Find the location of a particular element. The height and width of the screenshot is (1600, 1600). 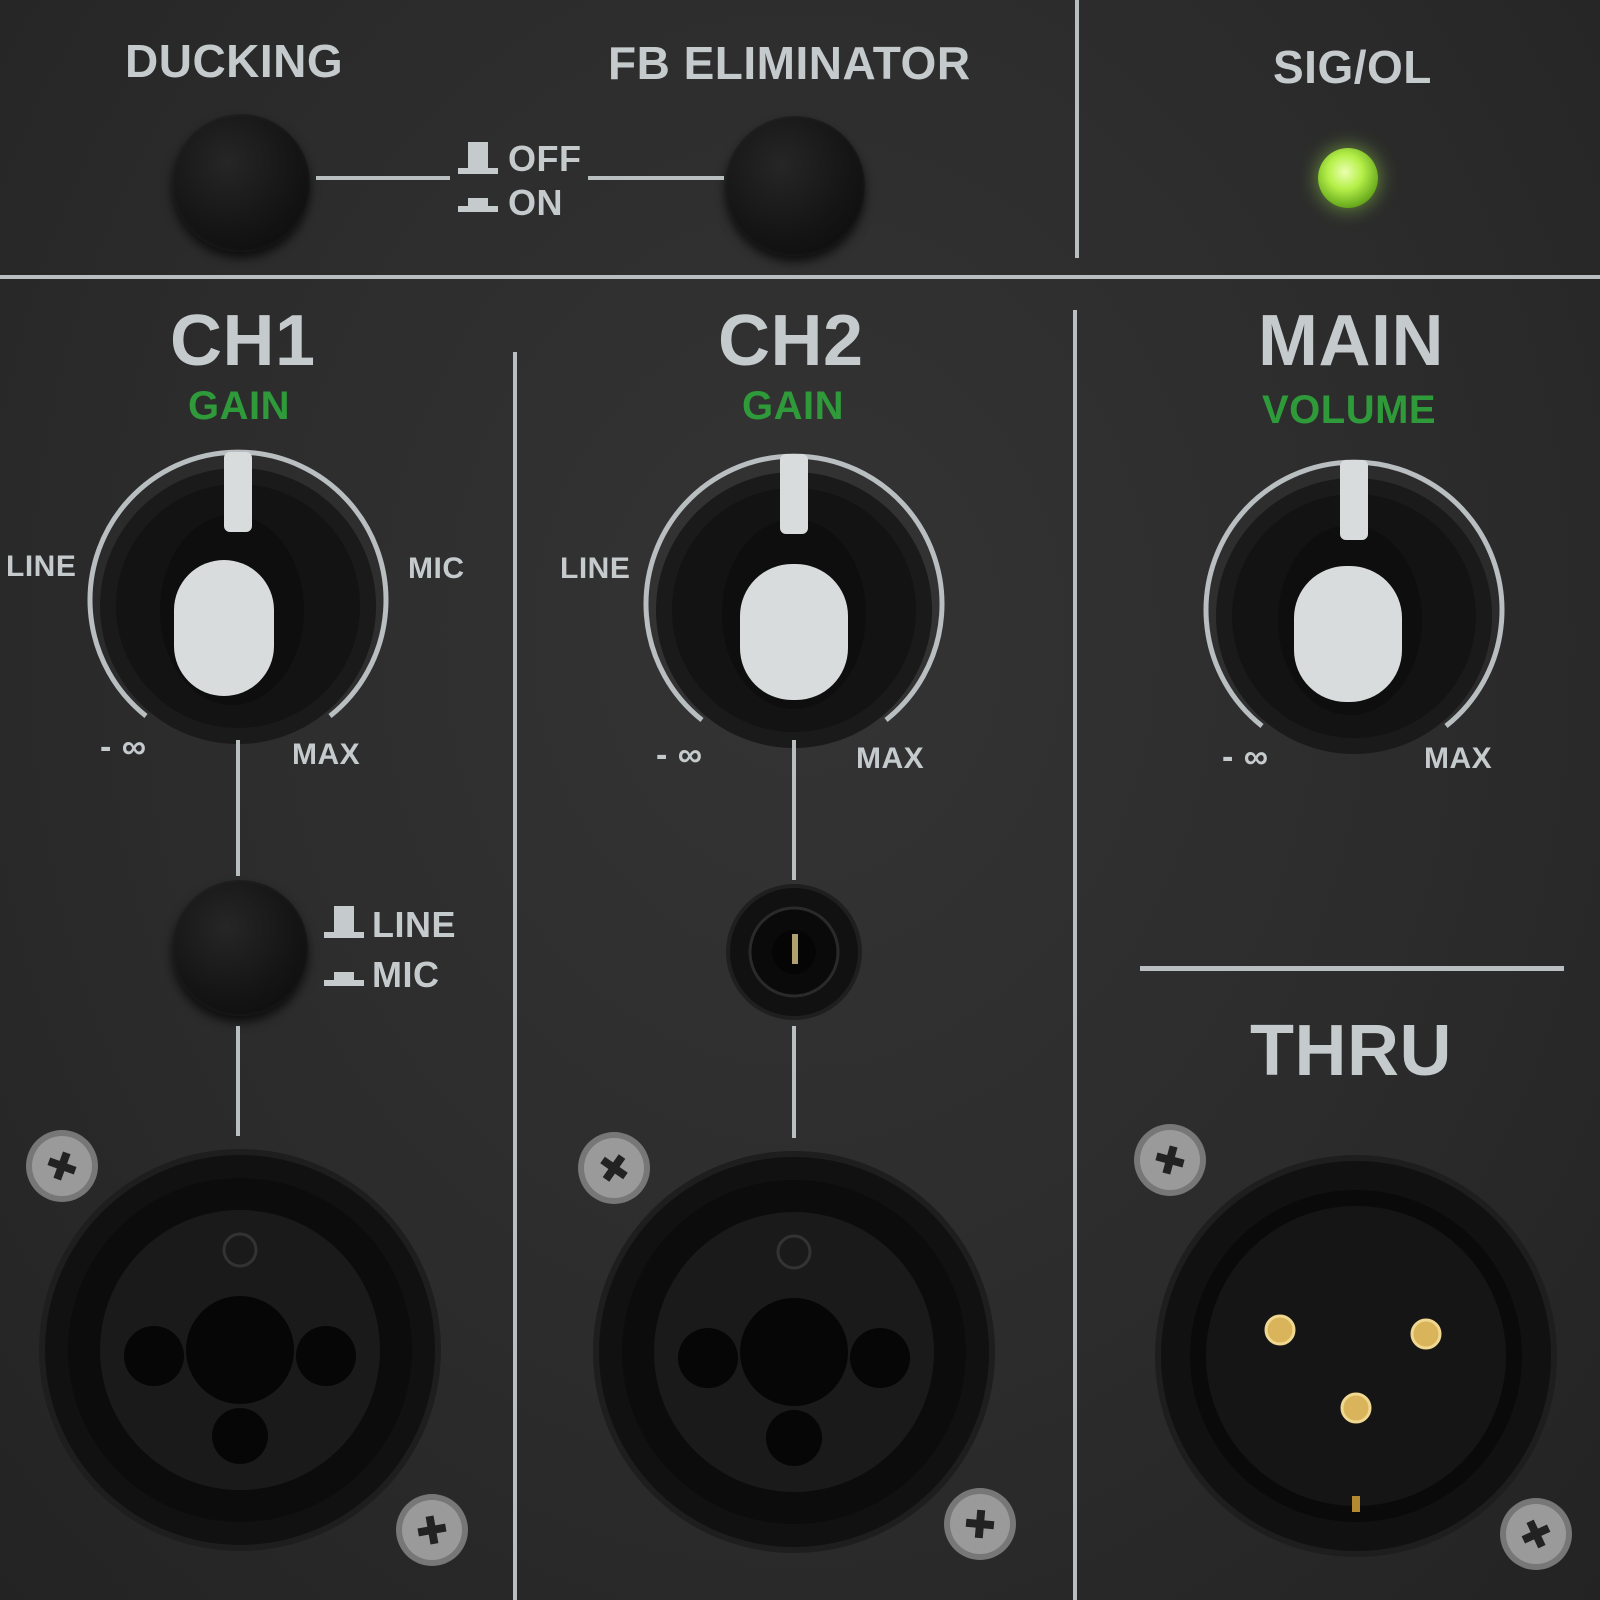

ch2-main-divider is located at coordinates (1075, 955).